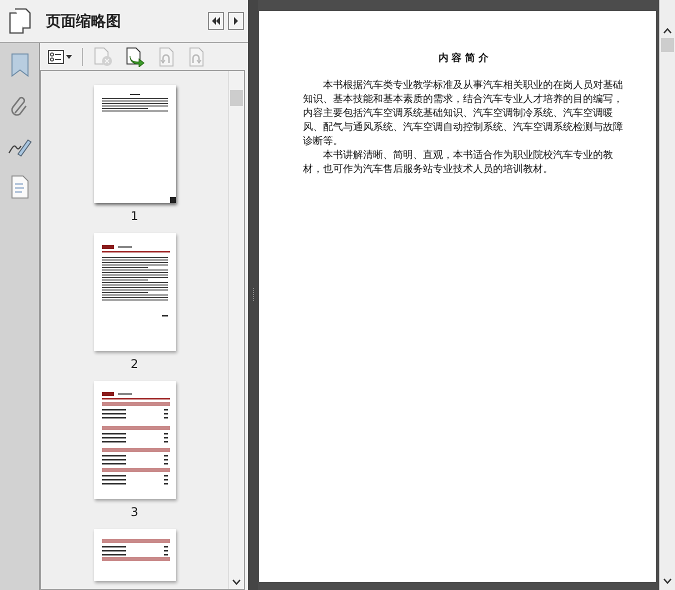 The height and width of the screenshot is (590, 675). What do you see at coordinates (134, 364) in the screenshot?
I see `page-number: 2` at bounding box center [134, 364].